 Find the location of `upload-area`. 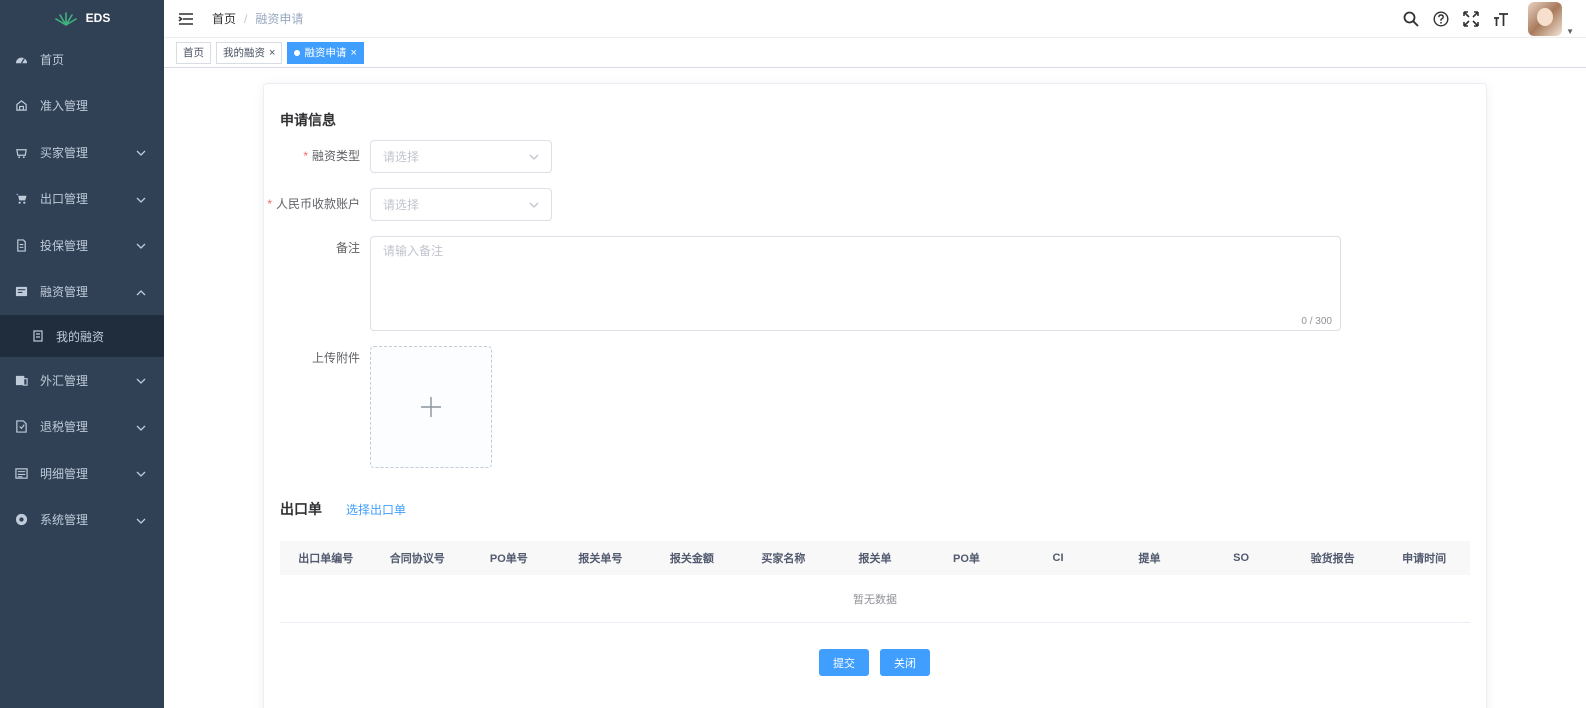

upload-area is located at coordinates (431, 407).